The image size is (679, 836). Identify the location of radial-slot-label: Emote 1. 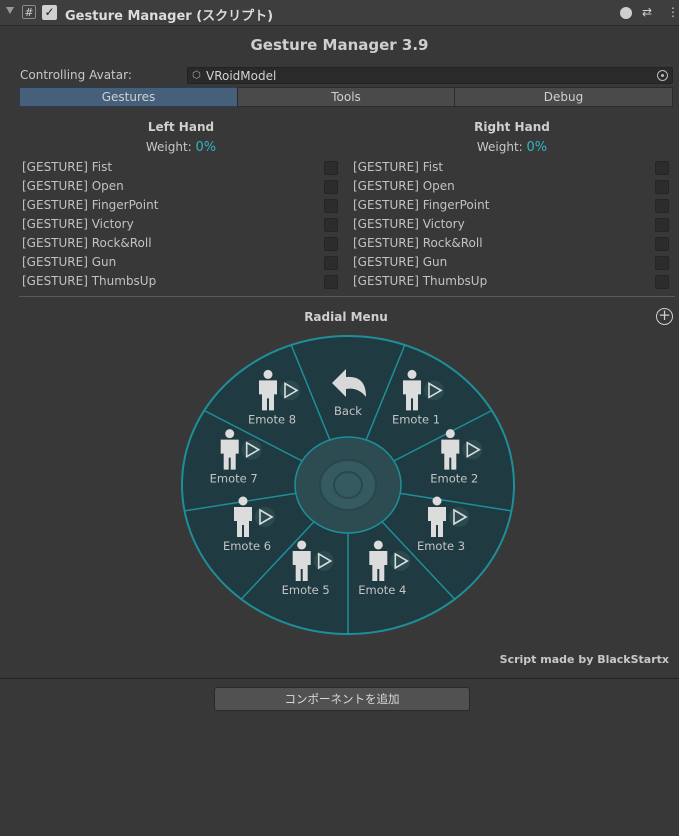
(416, 419).